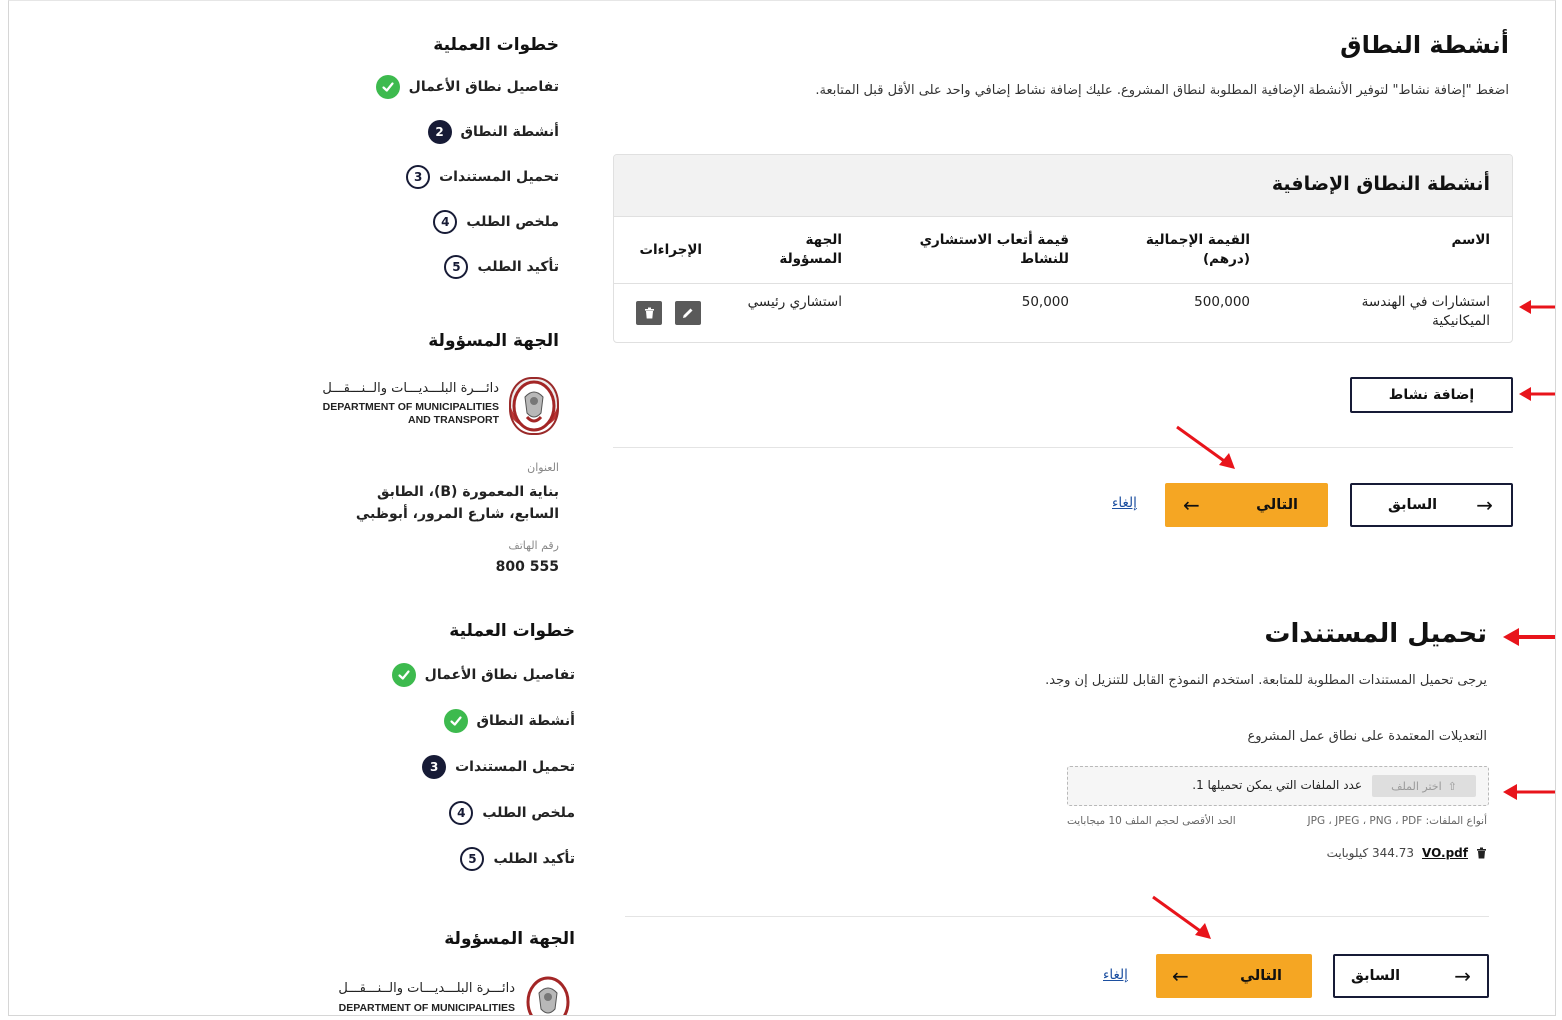 This screenshot has width=1562, height=1020. I want to click on row-fee: 50,000, so click(1045, 302).